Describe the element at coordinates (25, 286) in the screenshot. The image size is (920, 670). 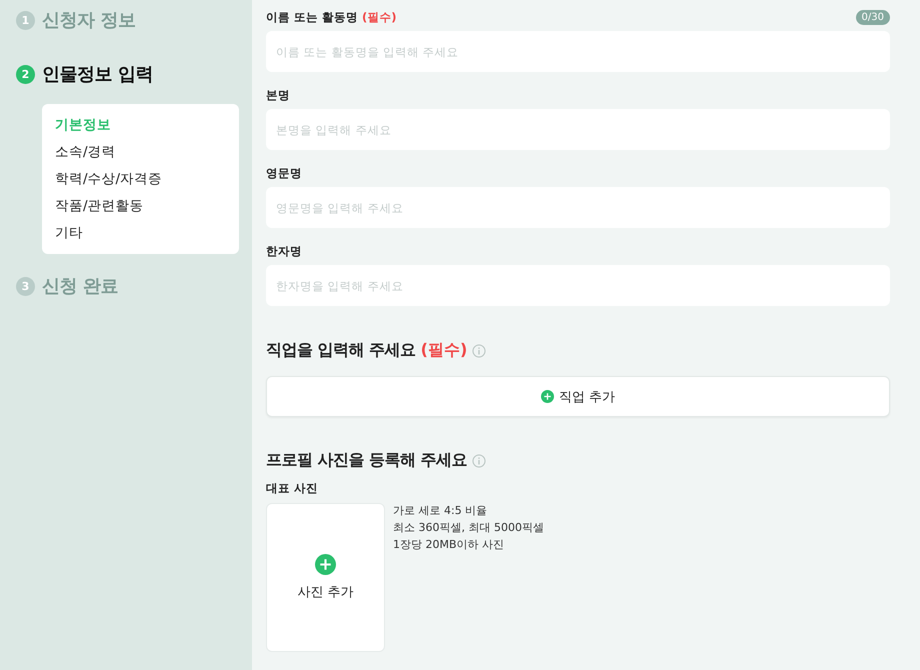
I see `step-number: 3` at that location.